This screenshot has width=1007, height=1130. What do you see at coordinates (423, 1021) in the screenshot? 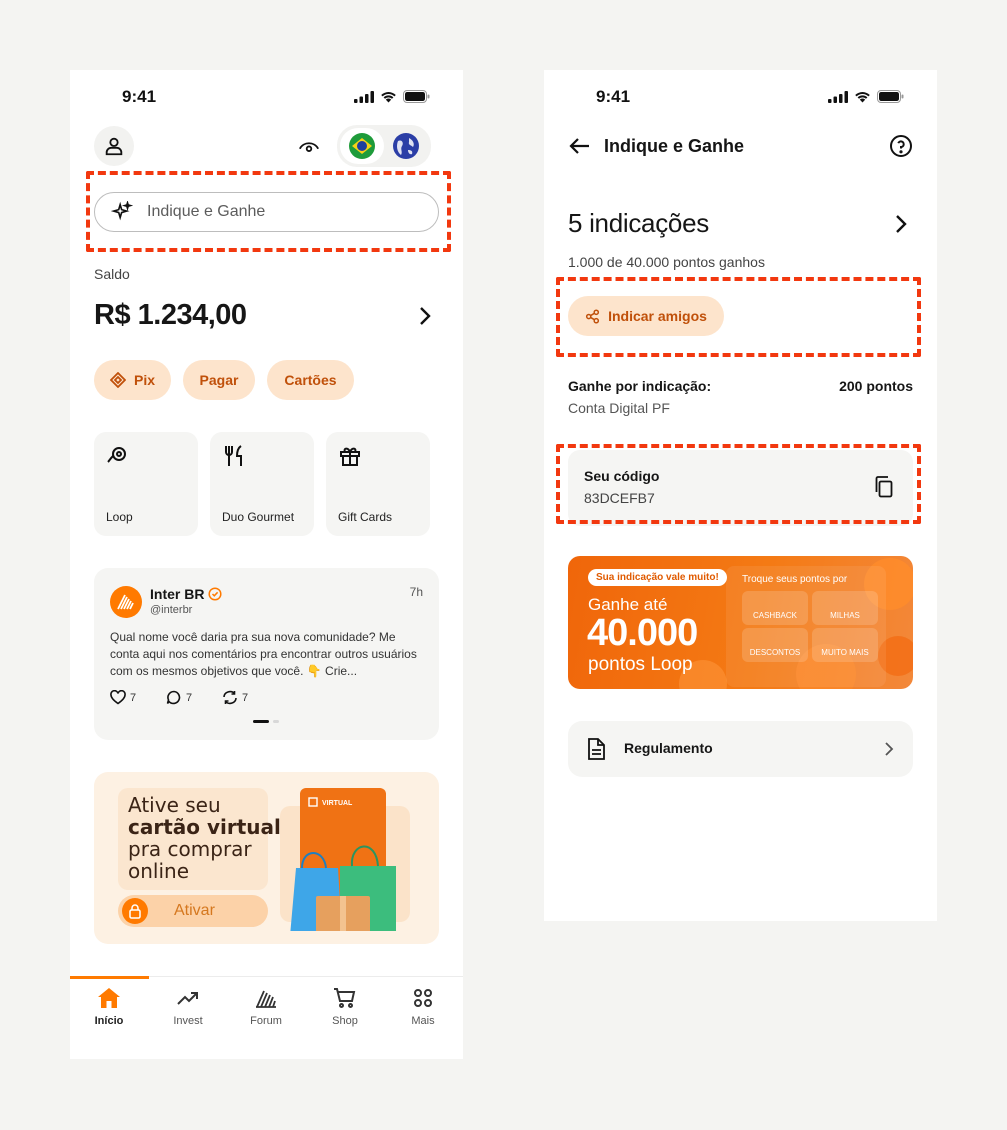
I see `nav-label-mais: Mais` at bounding box center [423, 1021].